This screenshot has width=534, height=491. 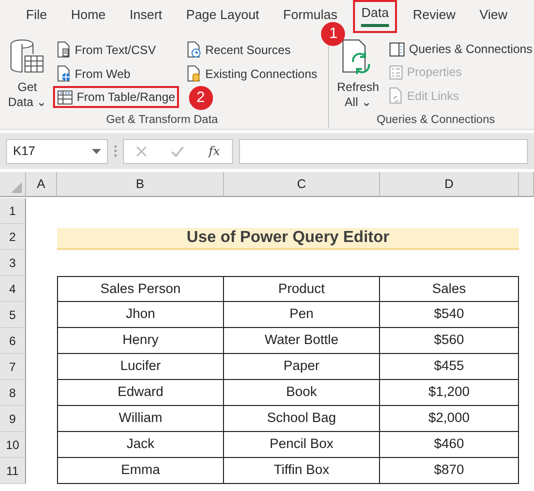 I want to click on row-header: 7, so click(x=13, y=367).